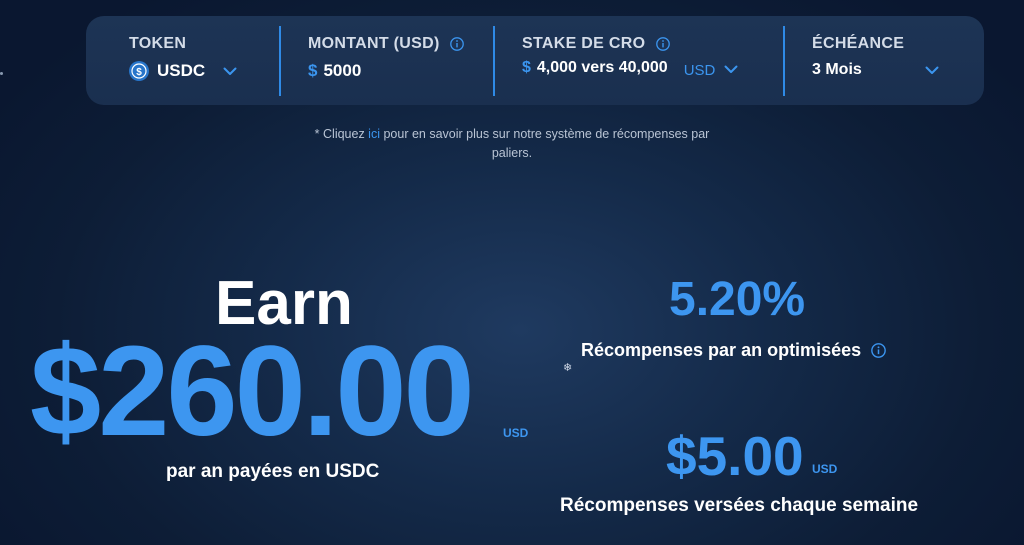 This screenshot has height=545, width=1024. Describe the element at coordinates (837, 69) in the screenshot. I see `term-value: 3 Mois` at that location.